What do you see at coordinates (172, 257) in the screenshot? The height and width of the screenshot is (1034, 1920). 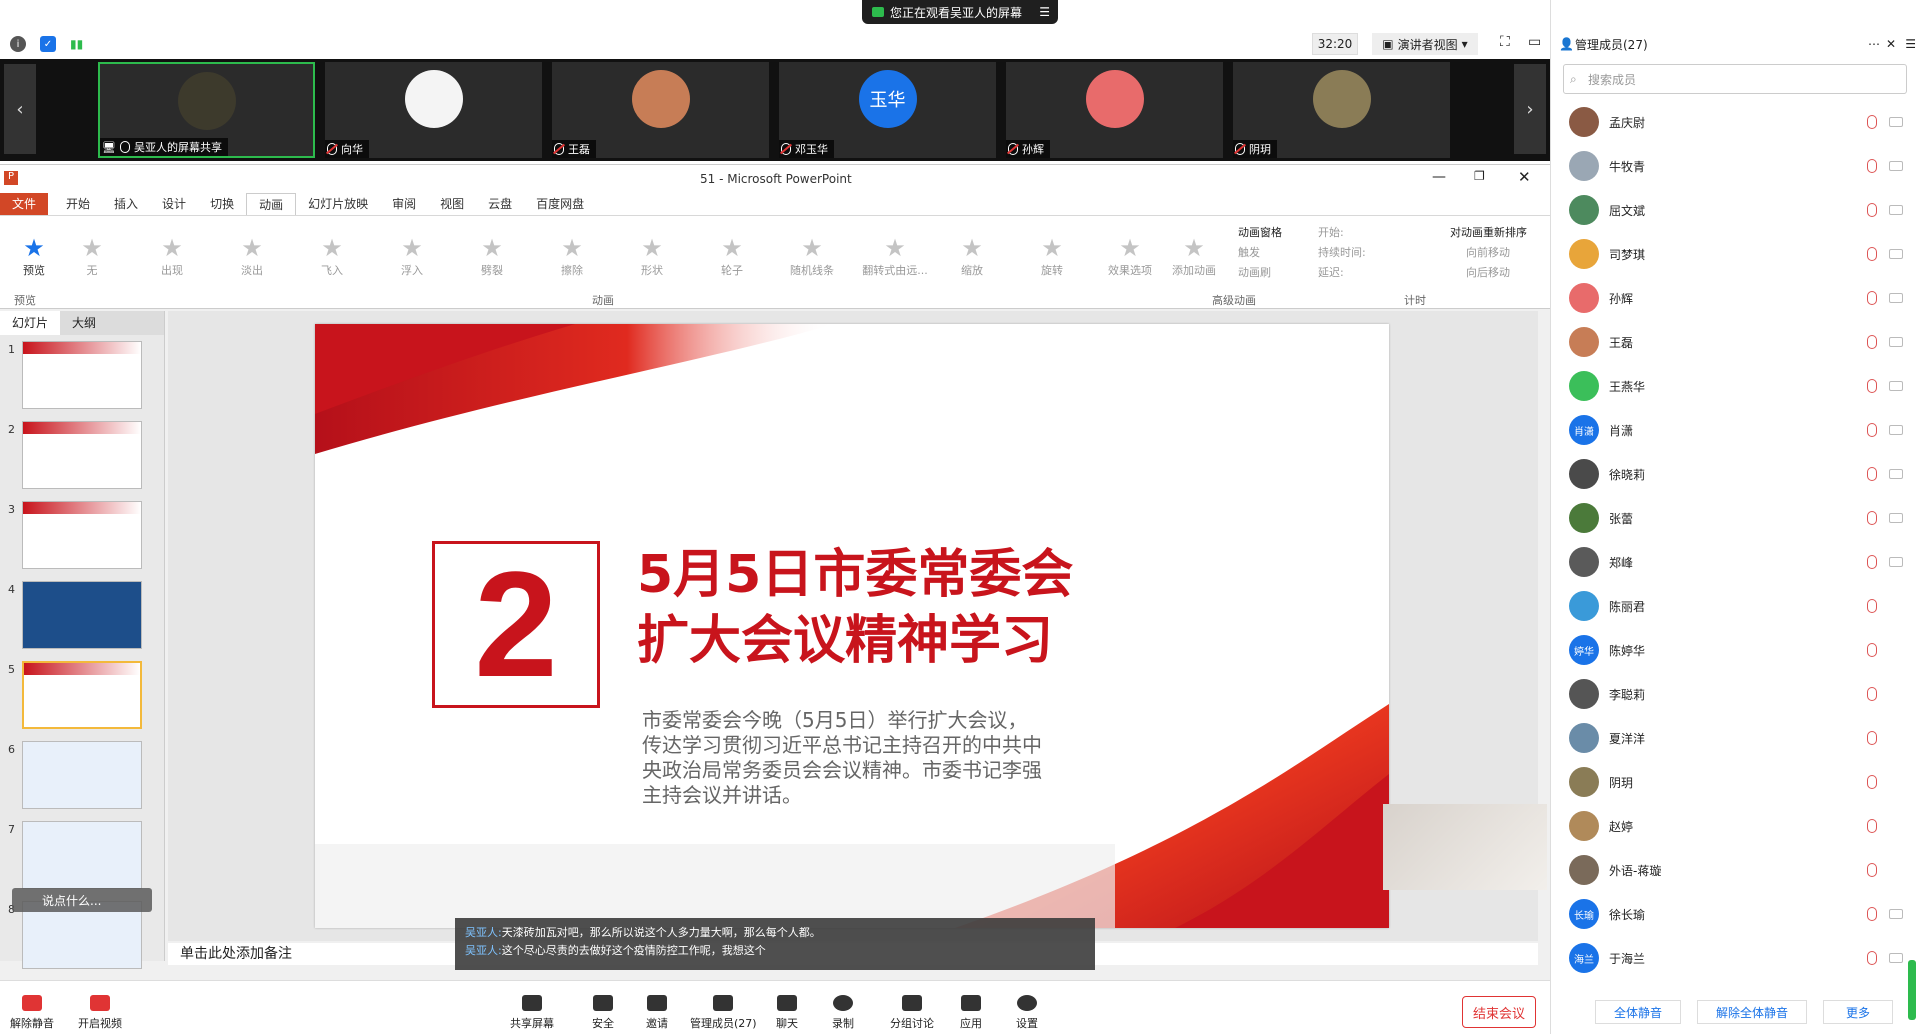 I see `anim-appear: ★ 出现` at bounding box center [172, 257].